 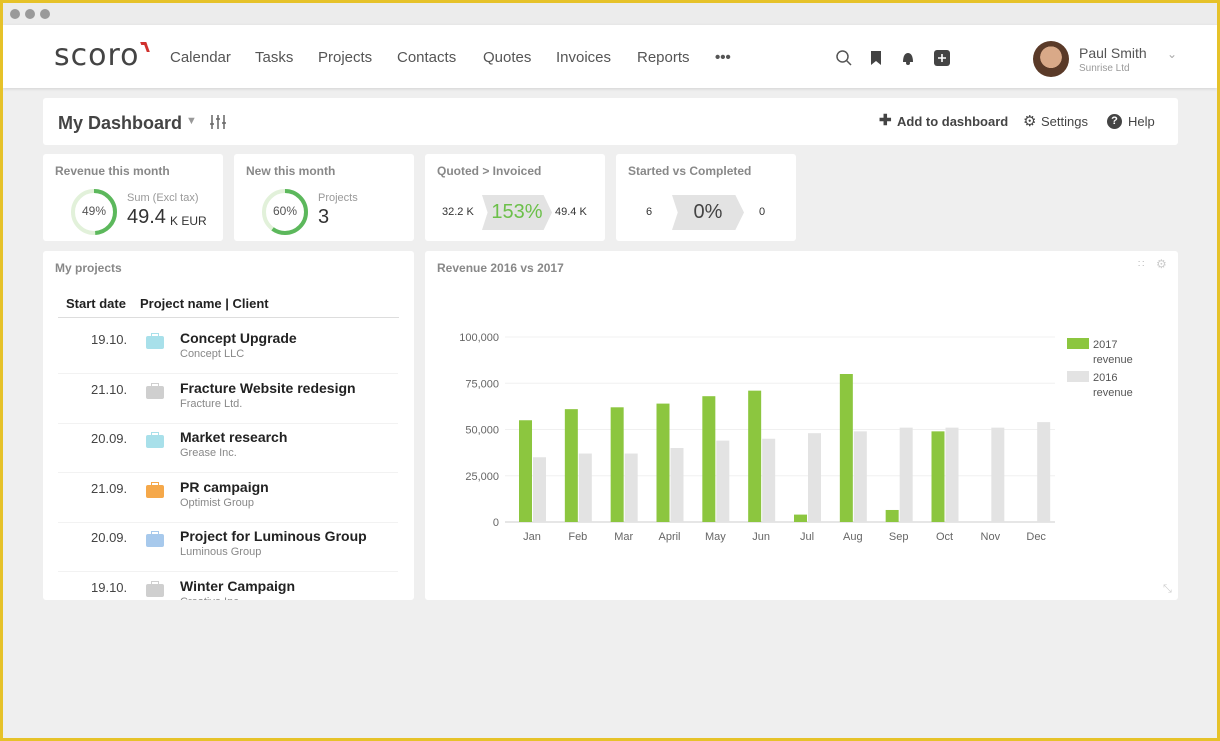 I want to click on kpi-quoted-invoiced: Quoted > Invoiced 32.2 K 153% 49.4 K, so click(x=515, y=197).